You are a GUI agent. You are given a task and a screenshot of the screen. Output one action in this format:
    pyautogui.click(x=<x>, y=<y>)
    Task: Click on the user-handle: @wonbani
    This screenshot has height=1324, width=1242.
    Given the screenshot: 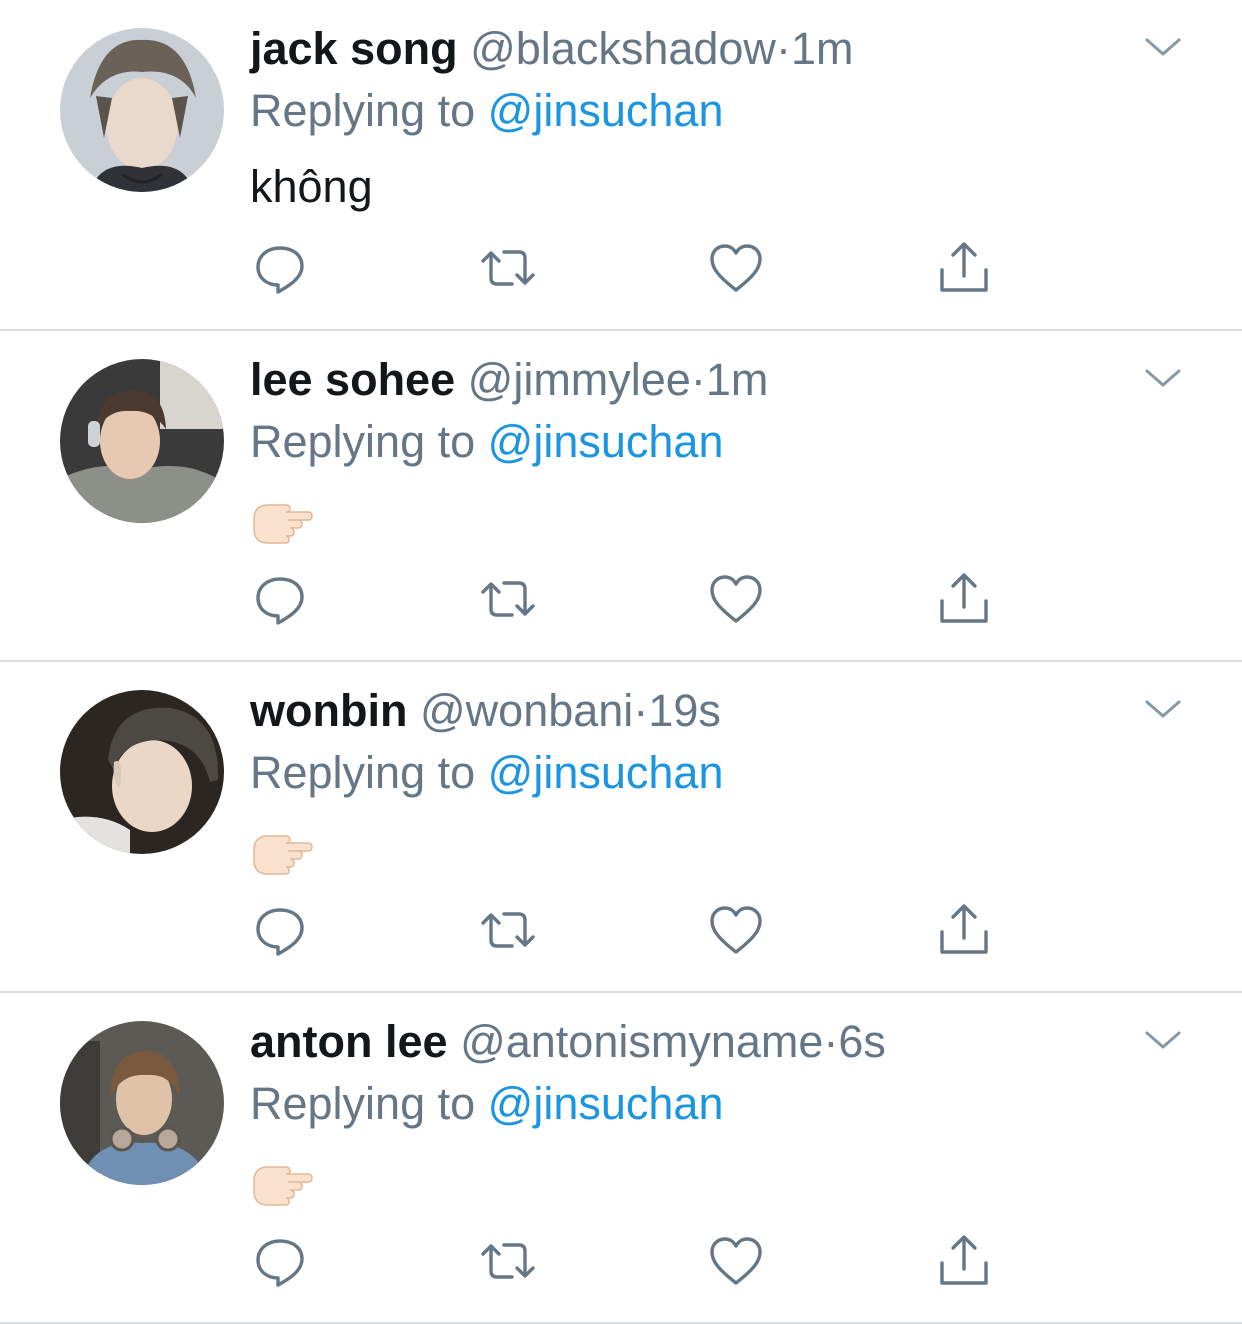 What is the action you would take?
    pyautogui.click(x=526, y=710)
    